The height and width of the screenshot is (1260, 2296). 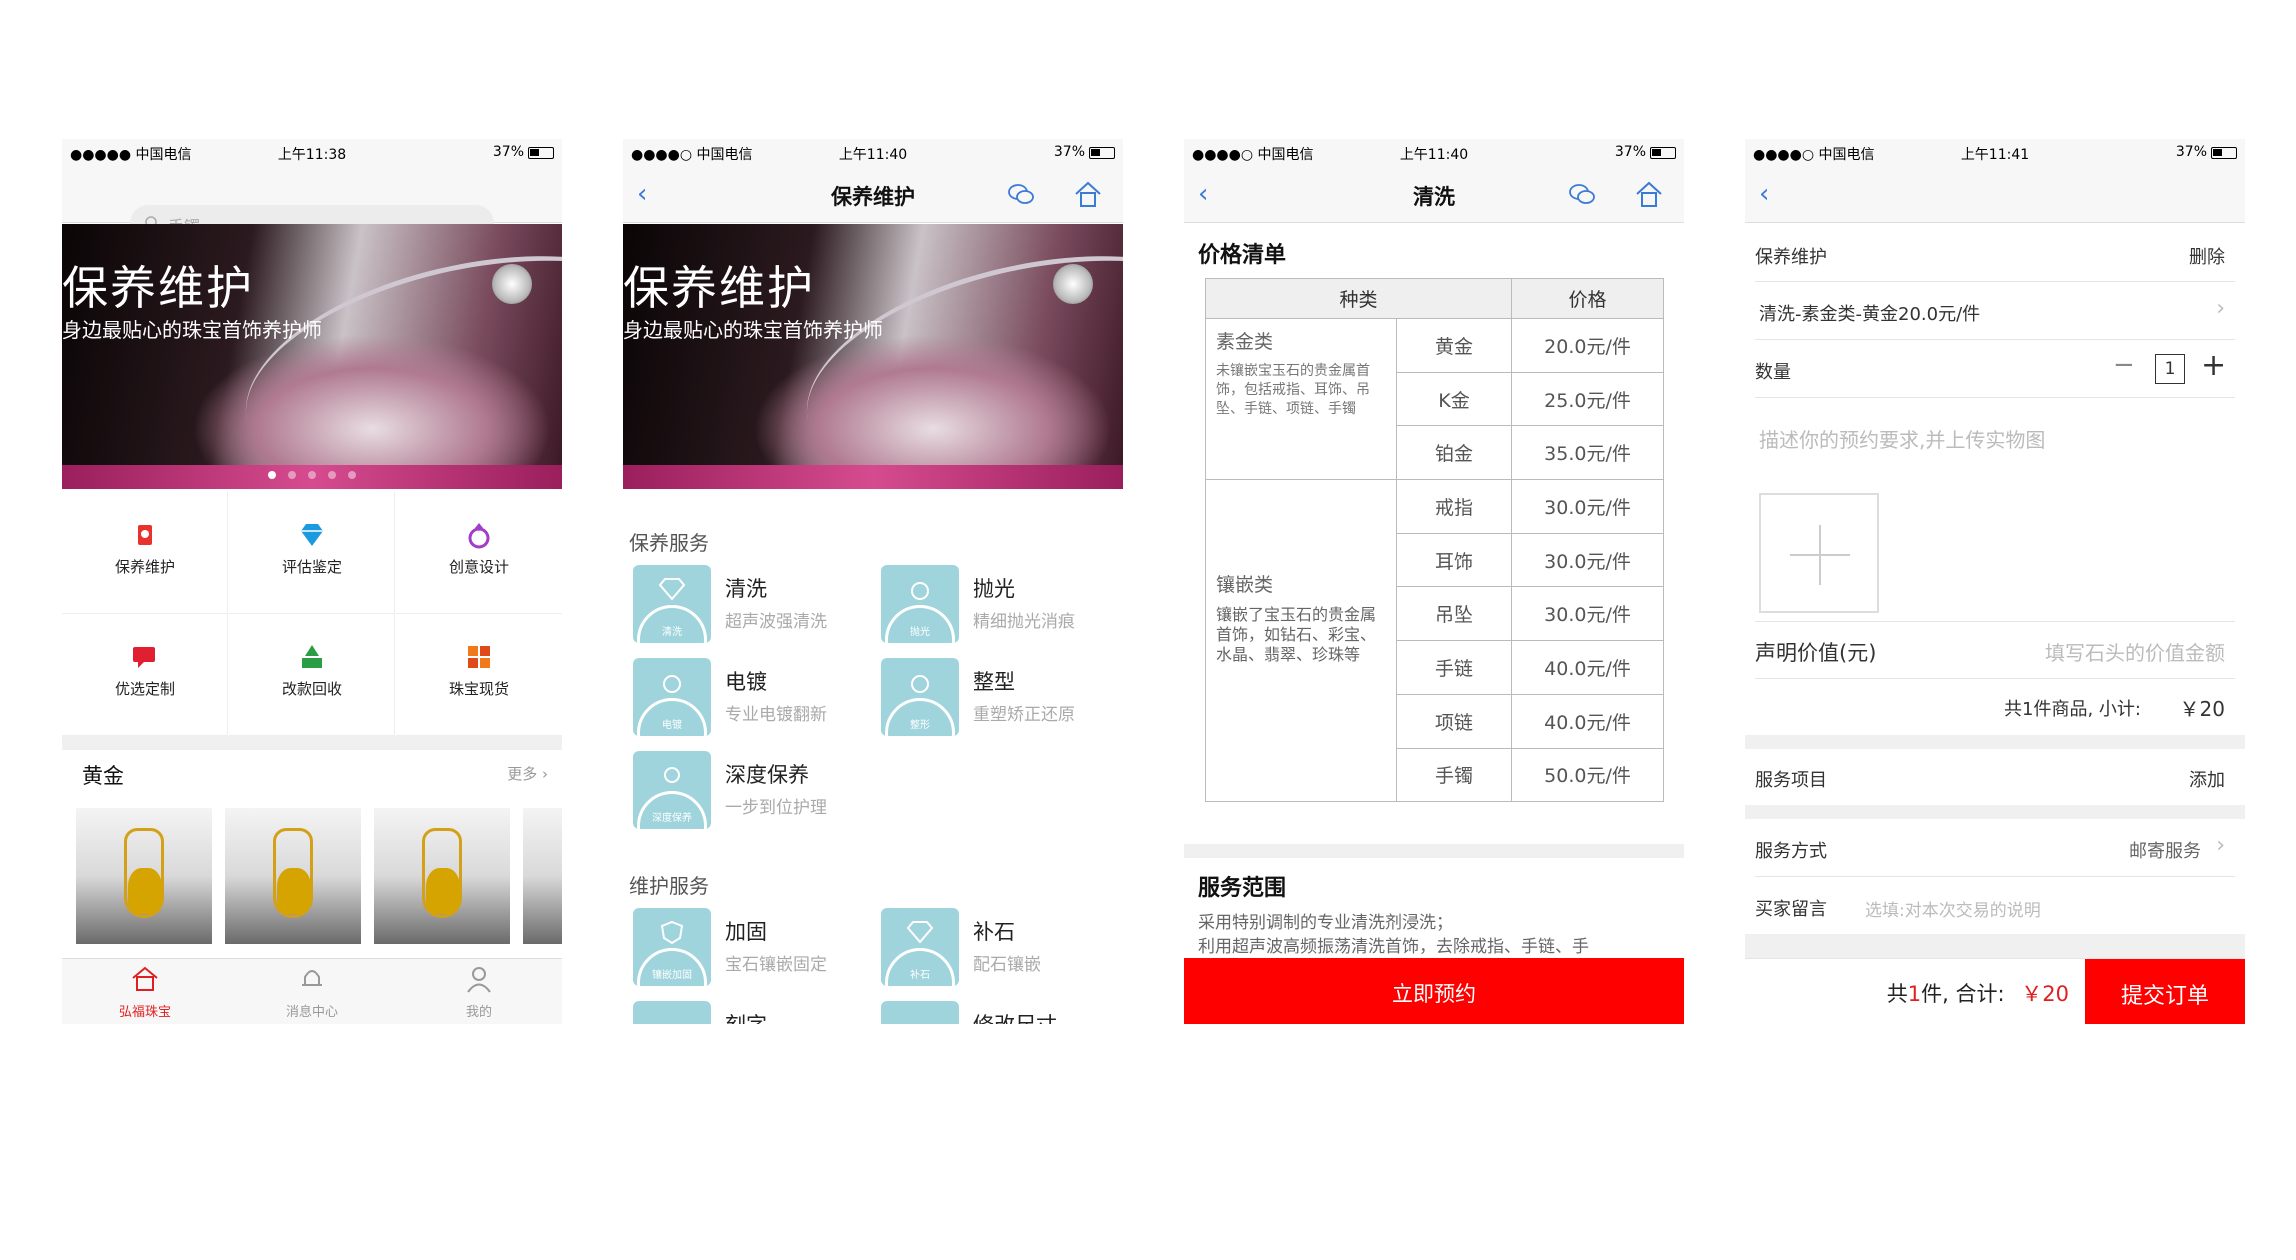 I want to click on nav-bar: ‹ 保养维护, so click(x=873, y=195).